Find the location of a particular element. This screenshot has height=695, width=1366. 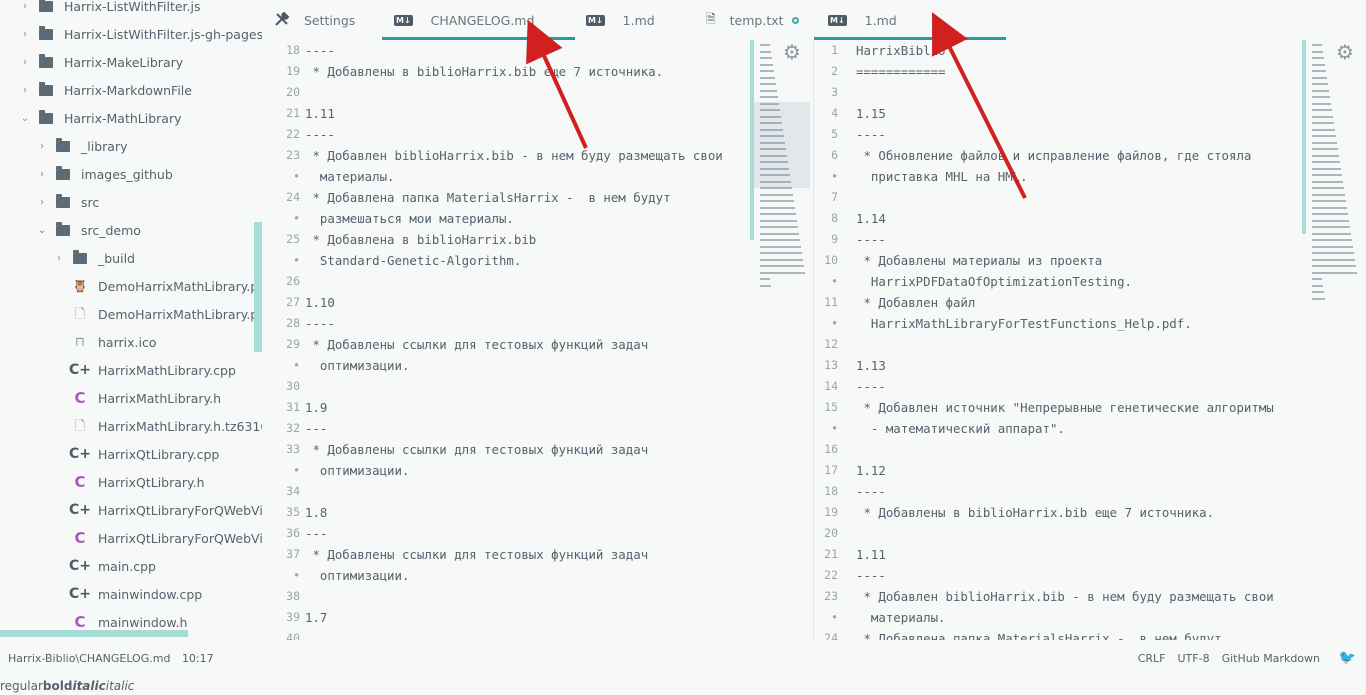

status-line-ending: CRLF is located at coordinates (1152, 658).